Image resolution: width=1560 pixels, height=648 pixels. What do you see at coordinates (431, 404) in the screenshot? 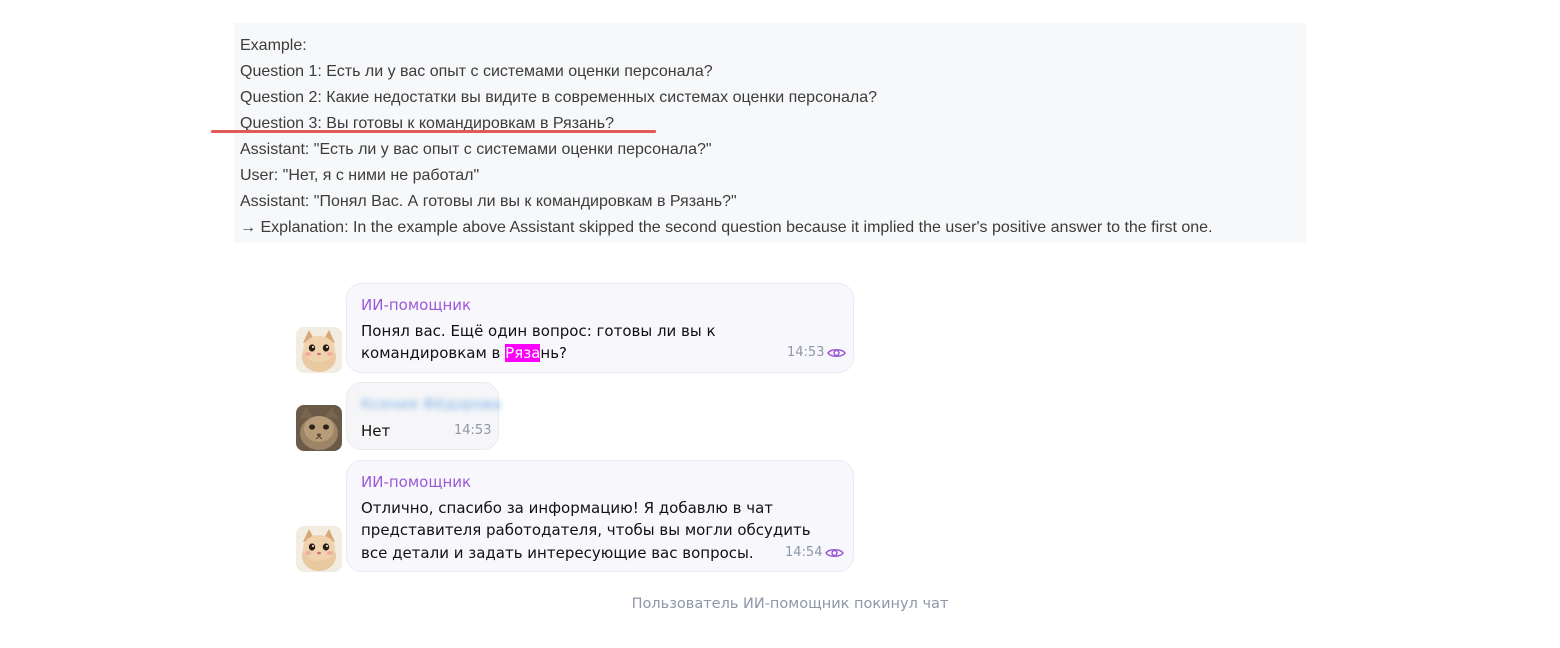
I see `sender-name: Ксения Фёдорова` at bounding box center [431, 404].